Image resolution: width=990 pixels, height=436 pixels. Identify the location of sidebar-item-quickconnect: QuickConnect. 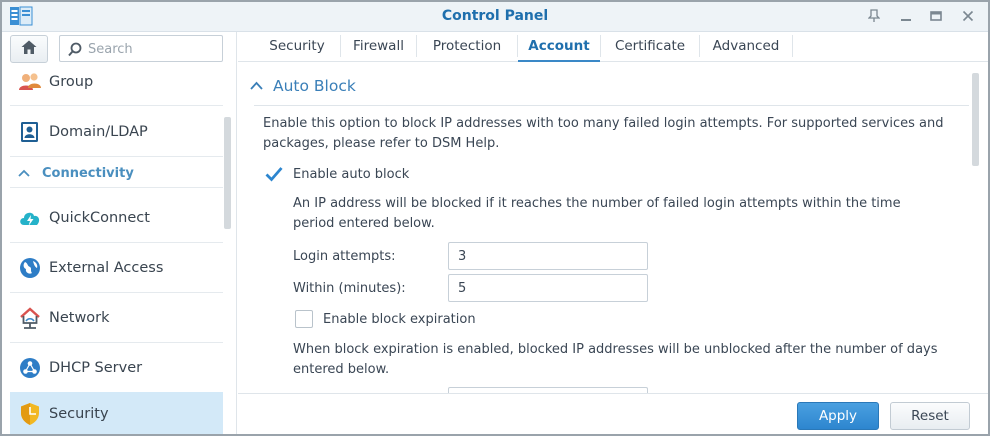
(116, 218).